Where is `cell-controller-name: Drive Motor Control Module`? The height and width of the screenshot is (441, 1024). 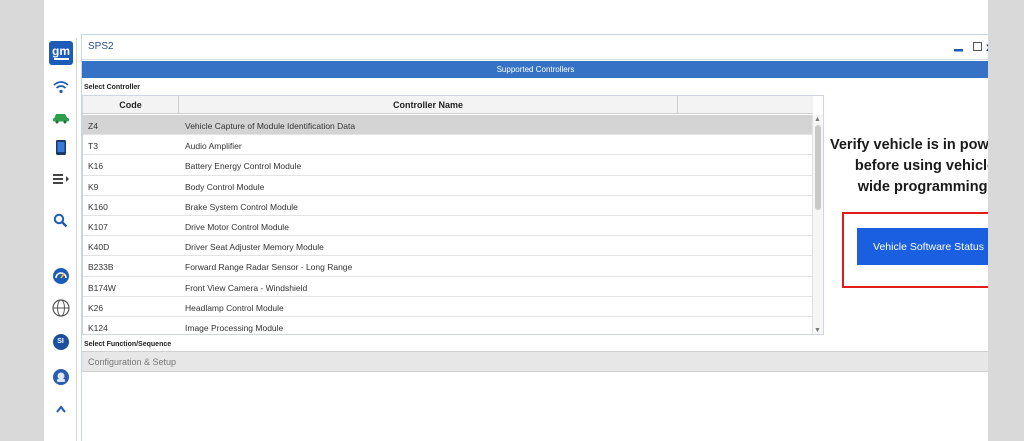
cell-controller-name: Drive Motor Control Module is located at coordinates (237, 226).